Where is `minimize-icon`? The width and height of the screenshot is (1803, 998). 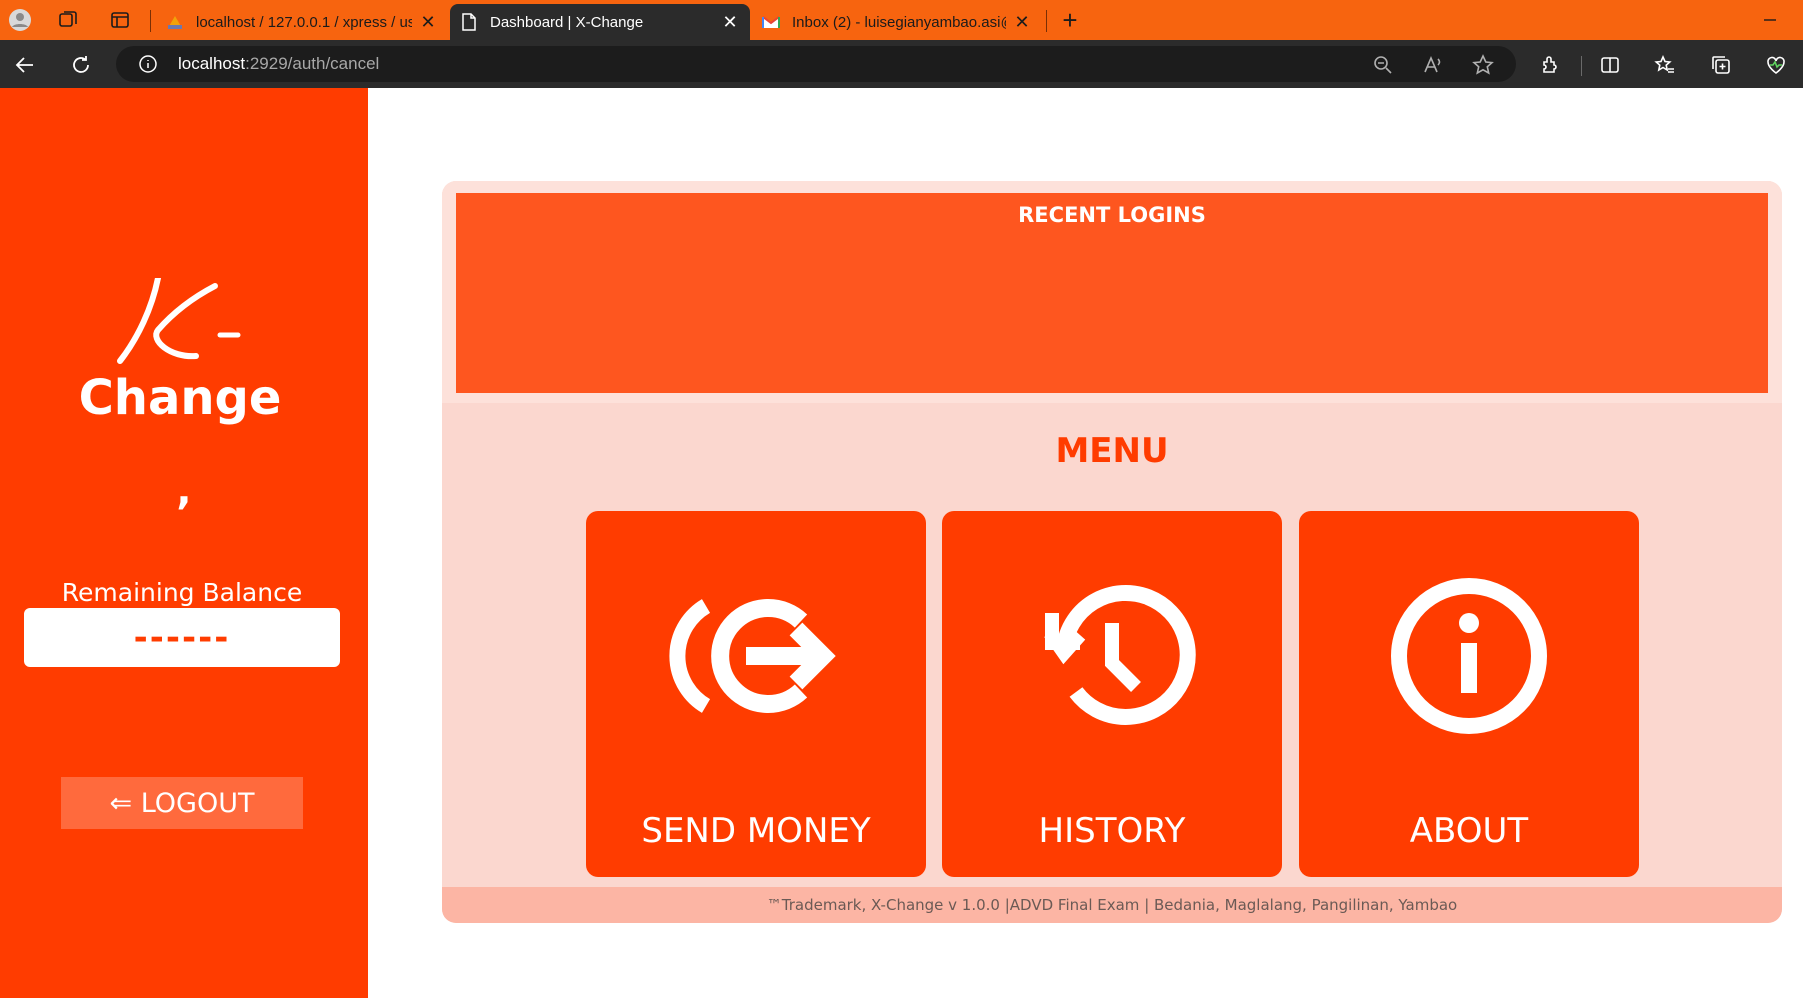 minimize-icon is located at coordinates (1770, 20).